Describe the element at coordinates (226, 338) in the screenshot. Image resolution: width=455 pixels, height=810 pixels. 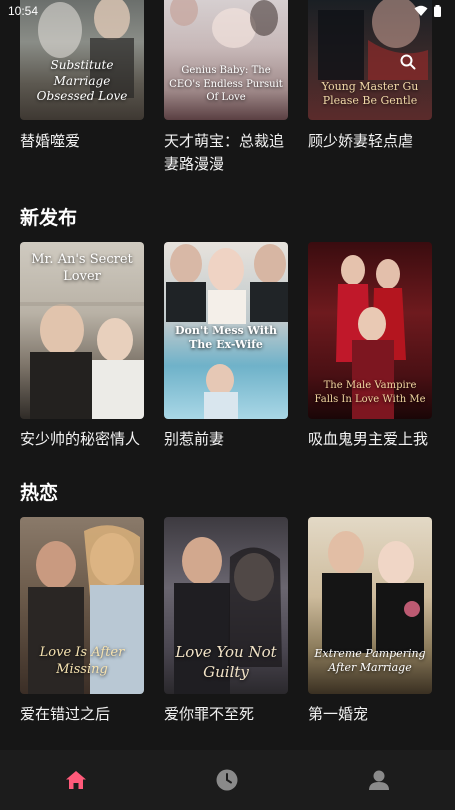
I see `cover-title: Don't Mess With The Ex-Wife` at that location.